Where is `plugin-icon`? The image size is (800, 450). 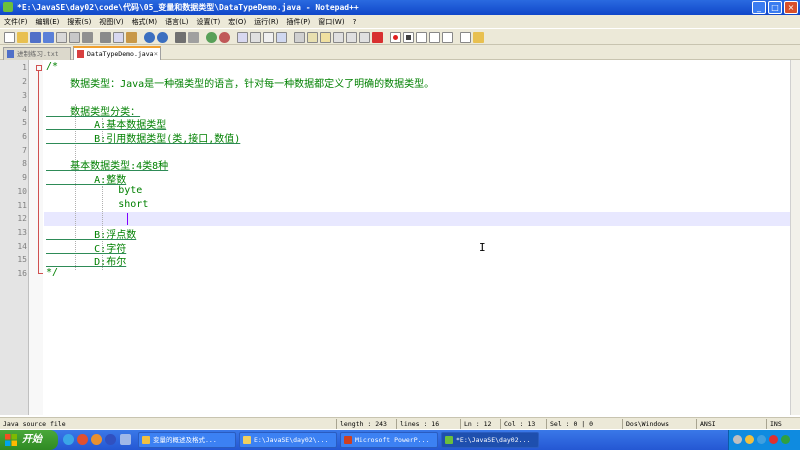 plugin-icon is located at coordinates (478, 37).